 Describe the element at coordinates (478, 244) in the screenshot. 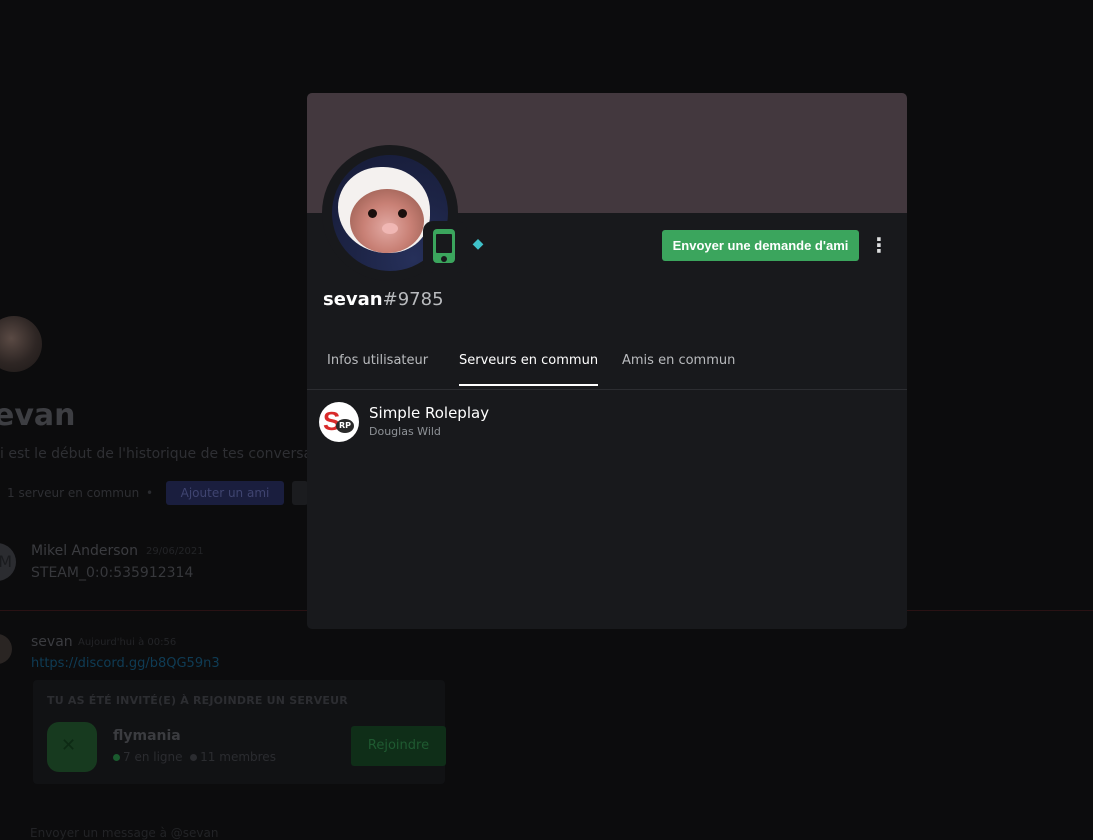

I see `hypesquad-badge-icon: ◆` at that location.